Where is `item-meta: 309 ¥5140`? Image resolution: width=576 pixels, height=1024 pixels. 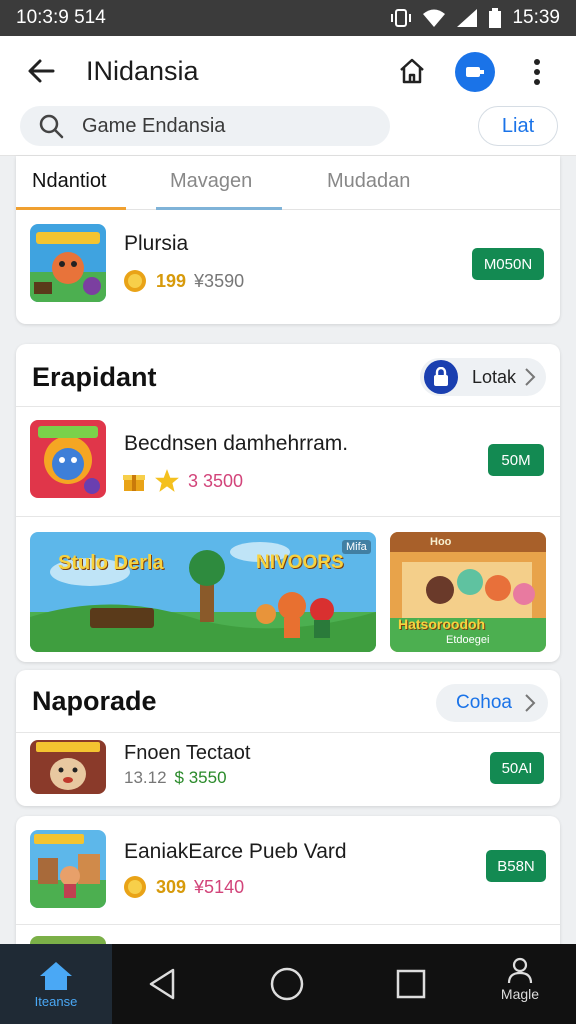 item-meta: 309 ¥5140 is located at coordinates (183, 887).